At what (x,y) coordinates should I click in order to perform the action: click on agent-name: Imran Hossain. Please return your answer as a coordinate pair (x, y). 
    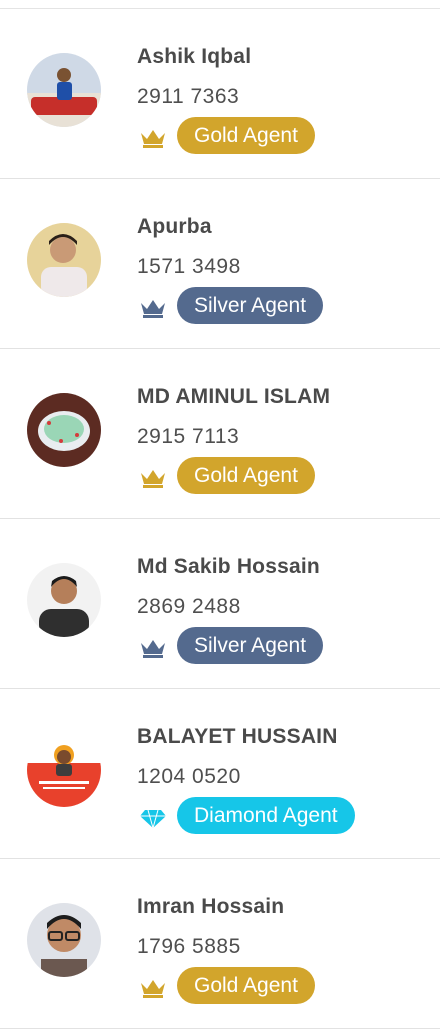
    Looking at the image, I should click on (211, 906).